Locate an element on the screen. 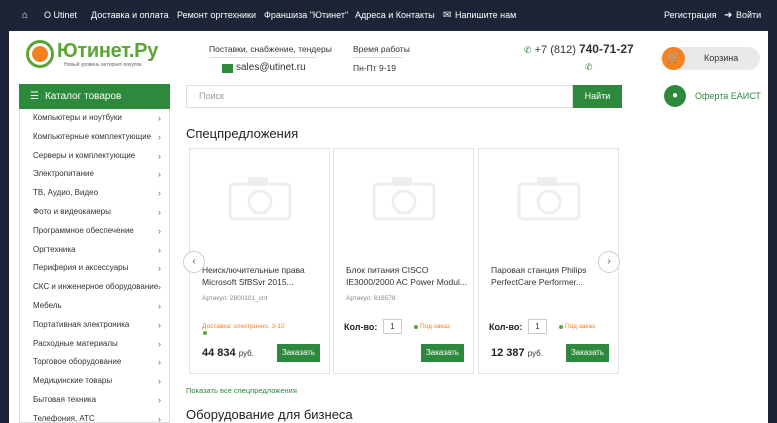  carousel-next-button: › is located at coordinates (609, 262).